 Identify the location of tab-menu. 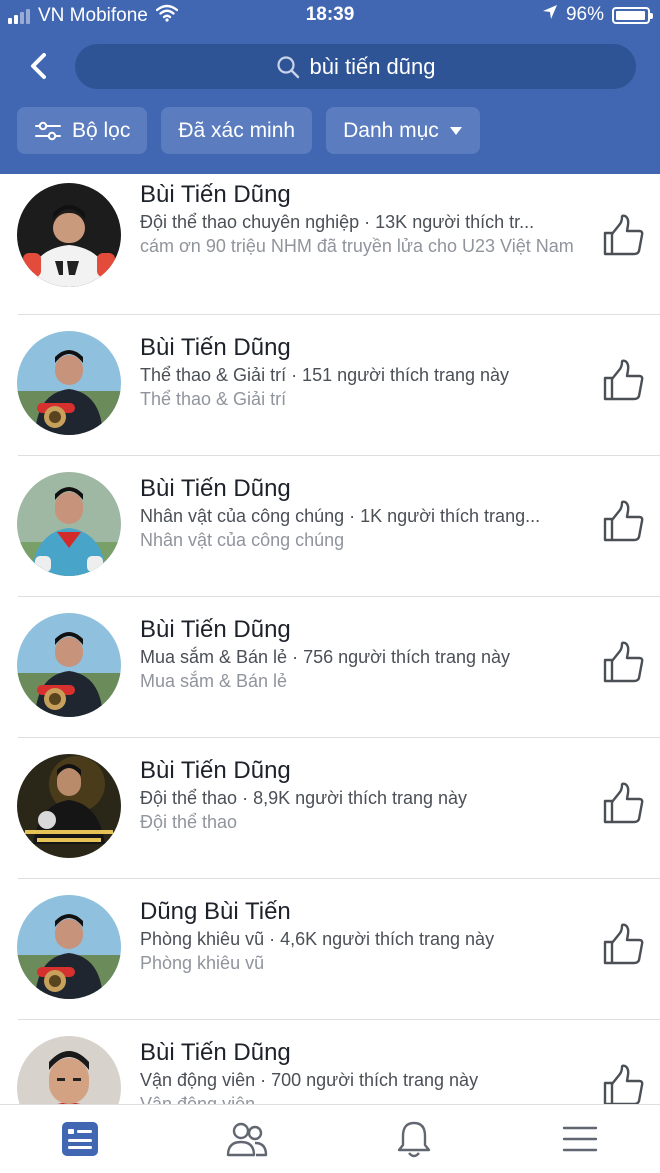
(580, 1139).